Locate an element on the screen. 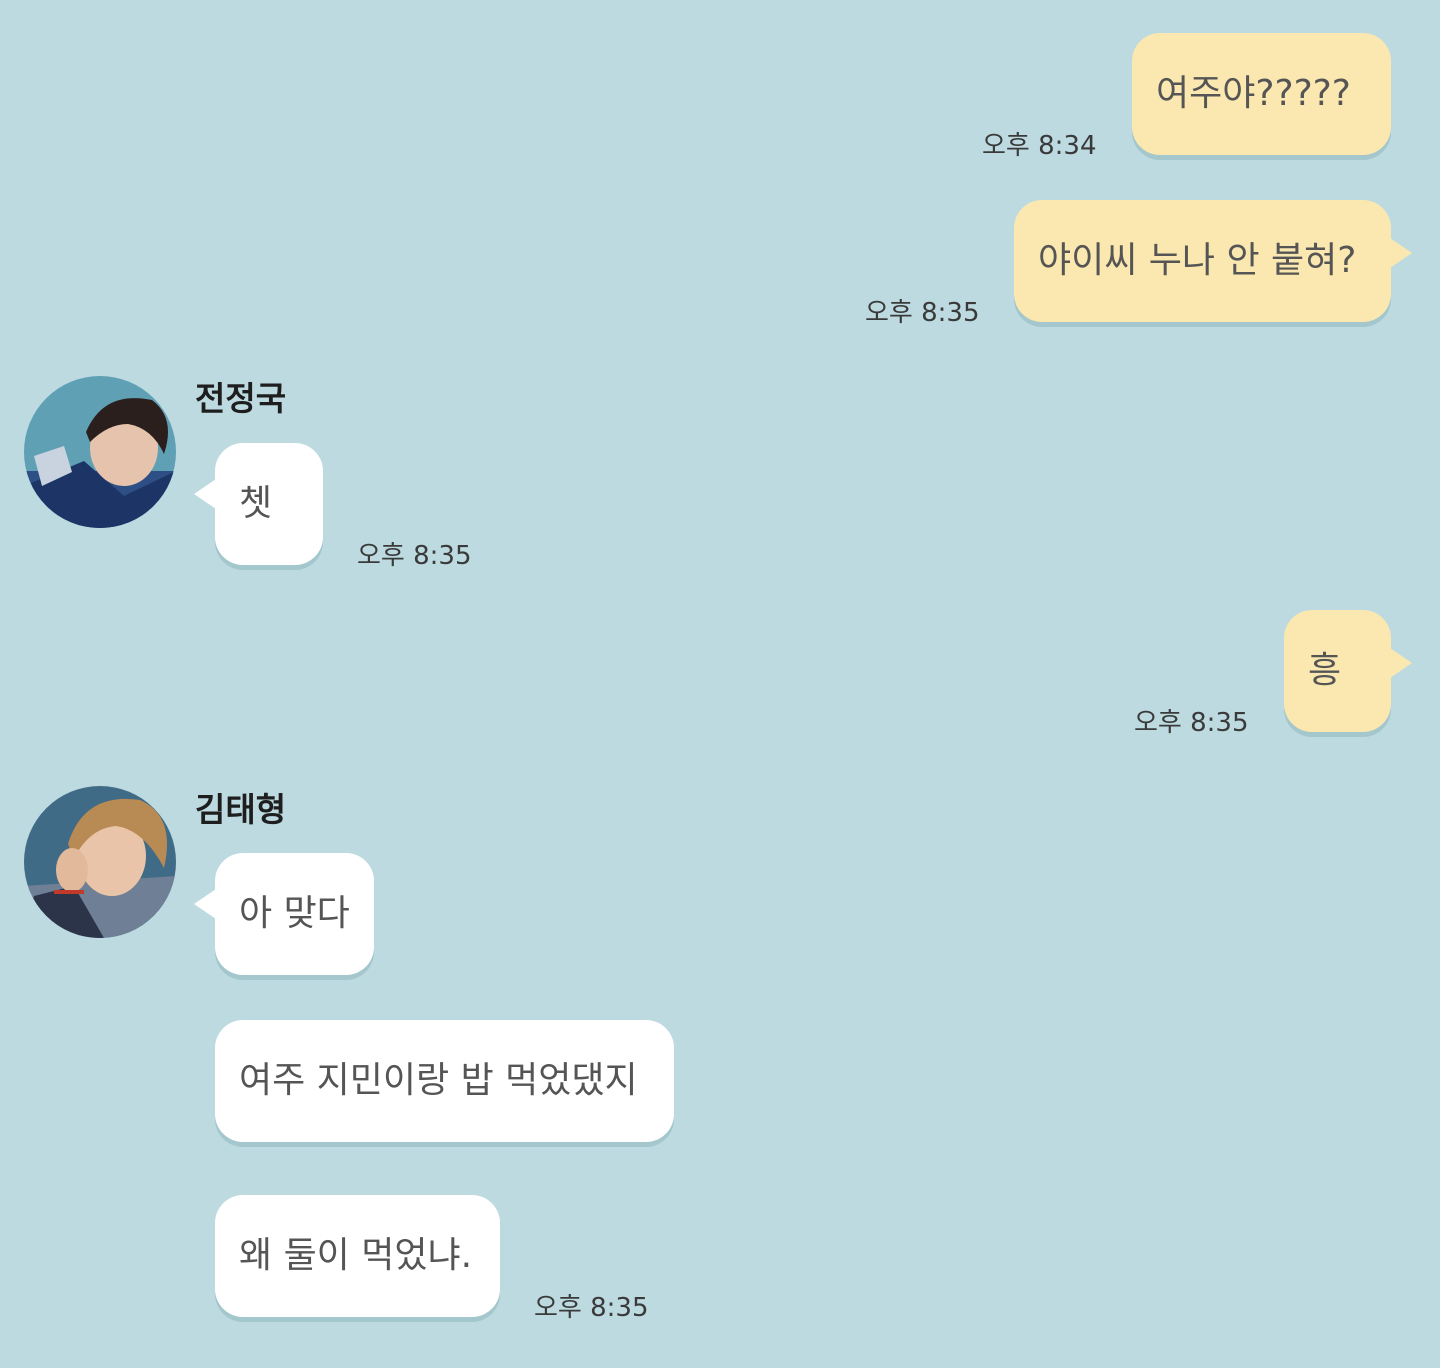  message-text: 흥 is located at coordinates (1325, 670).